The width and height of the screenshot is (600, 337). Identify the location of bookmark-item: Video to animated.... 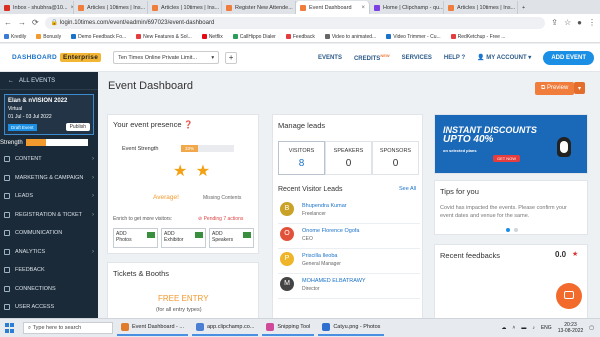
(350, 37).